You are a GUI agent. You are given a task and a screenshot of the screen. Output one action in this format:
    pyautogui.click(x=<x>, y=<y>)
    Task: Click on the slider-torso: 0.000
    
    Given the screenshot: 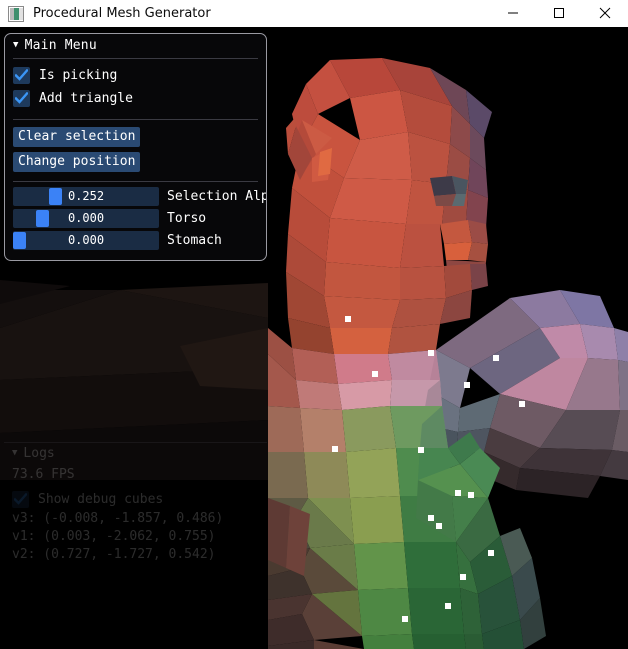 What is the action you would take?
    pyautogui.click(x=86, y=218)
    